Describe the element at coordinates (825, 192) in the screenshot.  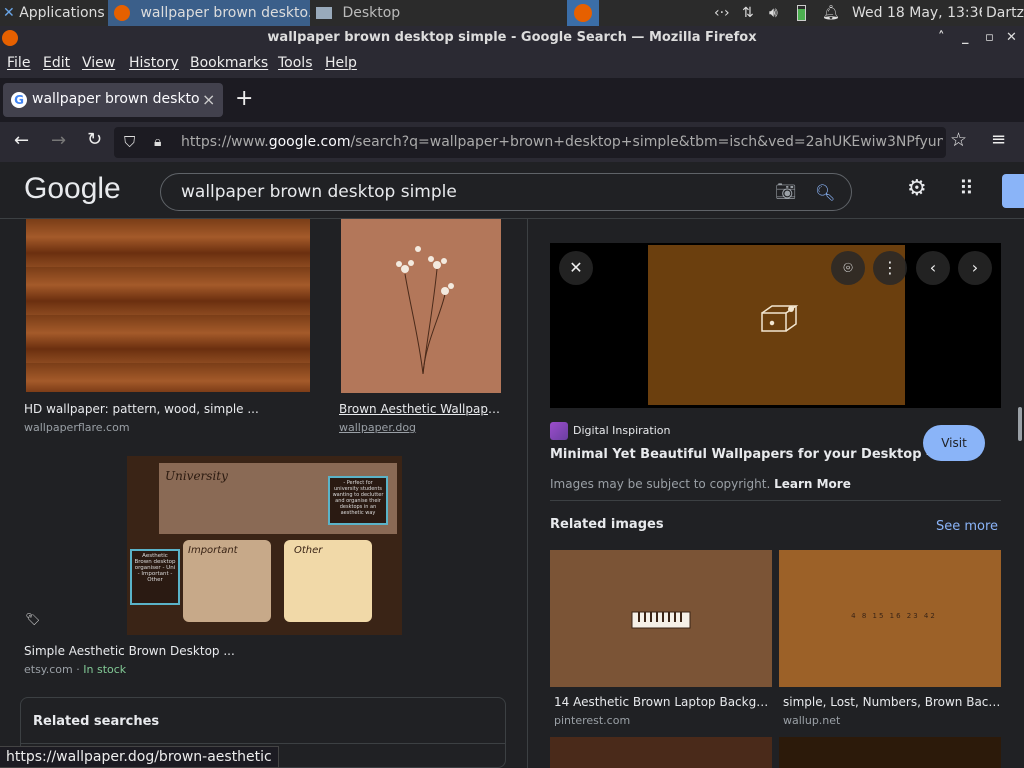
I see `search-icon: 🔍︎` at that location.